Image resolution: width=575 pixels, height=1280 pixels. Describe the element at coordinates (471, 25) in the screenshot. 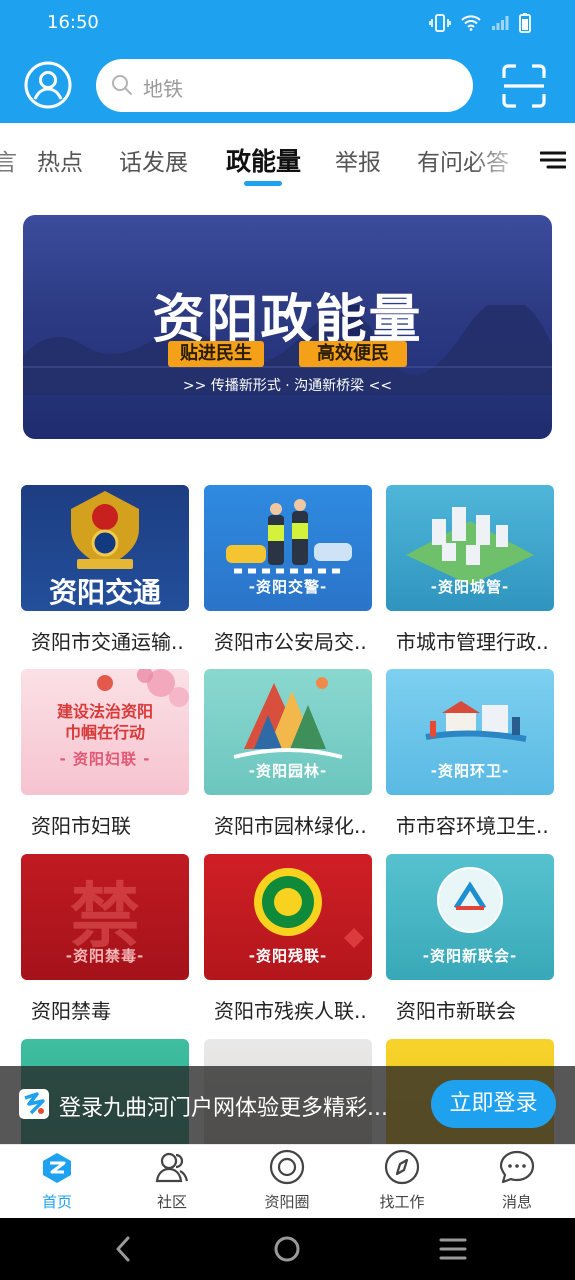

I see `wifi-icon` at that location.